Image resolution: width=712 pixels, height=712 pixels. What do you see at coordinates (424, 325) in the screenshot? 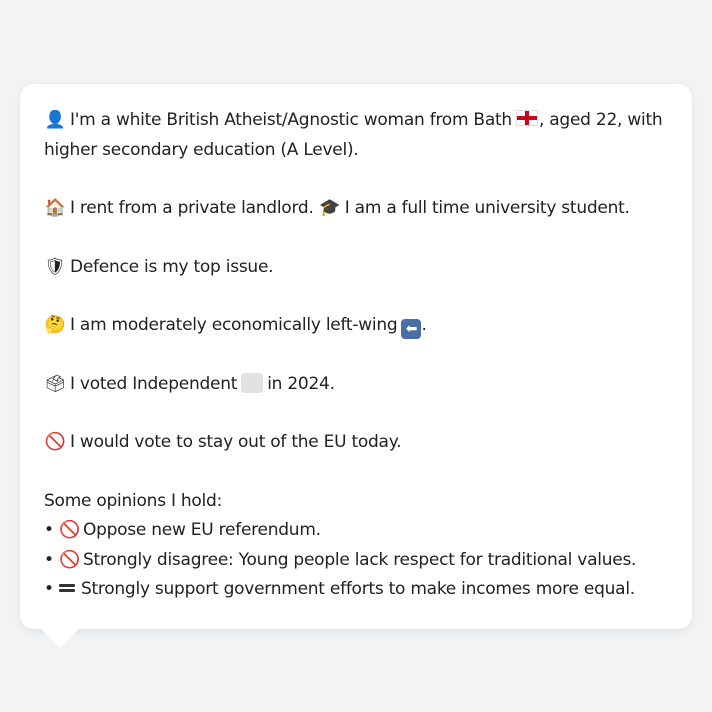
I see `economics-trailing: .` at bounding box center [424, 325].